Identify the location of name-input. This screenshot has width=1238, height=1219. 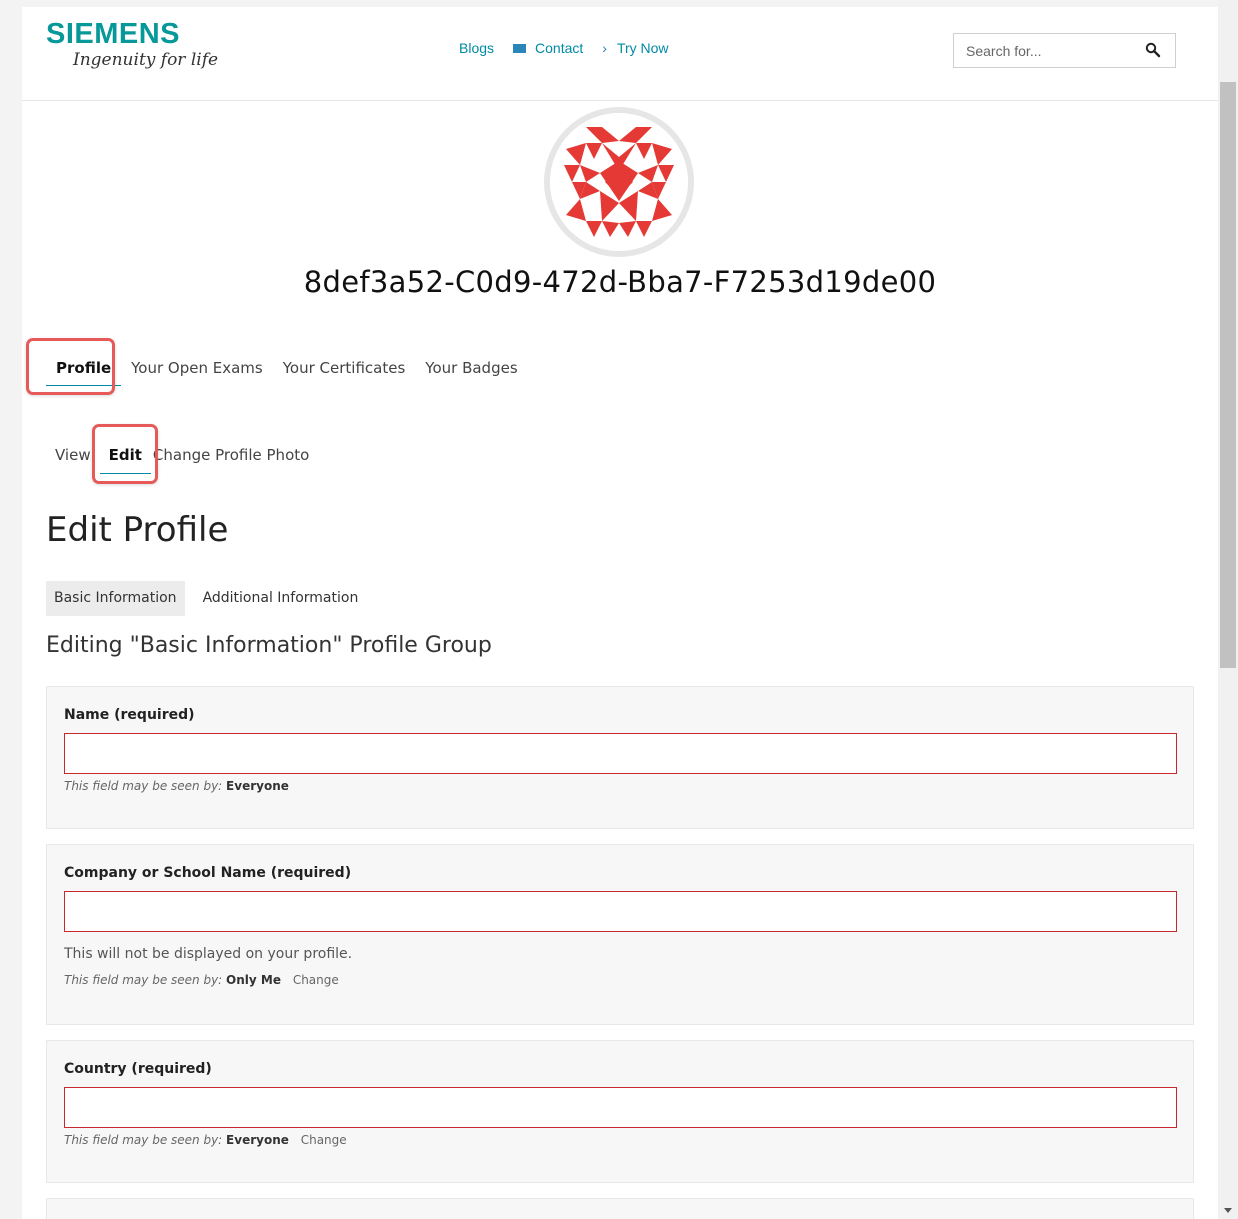
(620, 753).